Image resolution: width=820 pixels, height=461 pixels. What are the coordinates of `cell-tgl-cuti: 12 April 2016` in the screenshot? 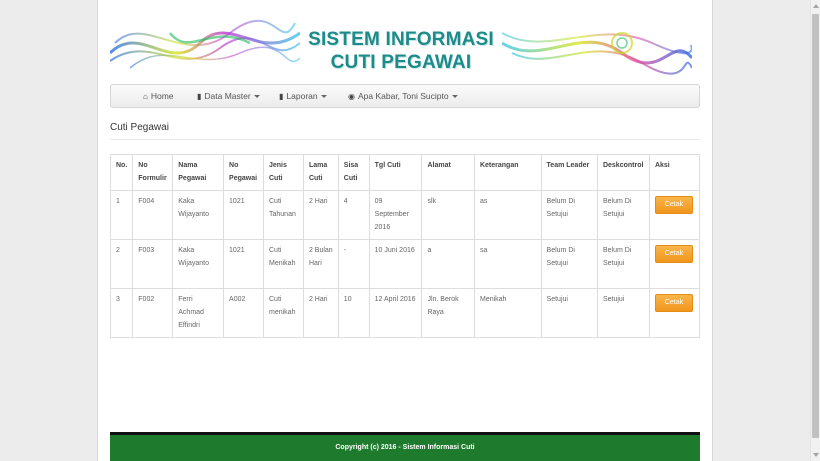 It's located at (395, 313).